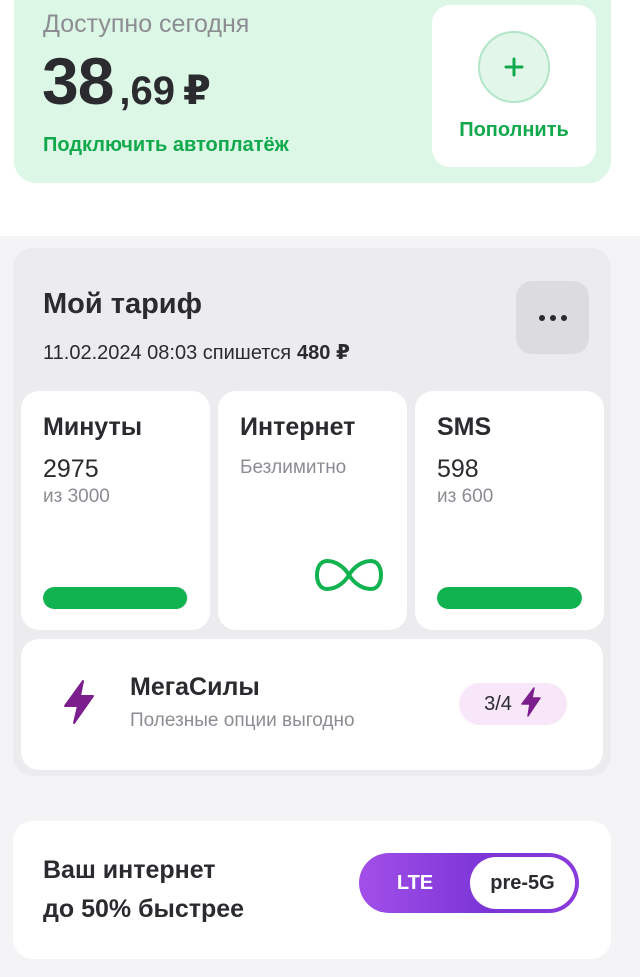  What do you see at coordinates (79, 704) in the screenshot?
I see `lightning-icon` at bounding box center [79, 704].